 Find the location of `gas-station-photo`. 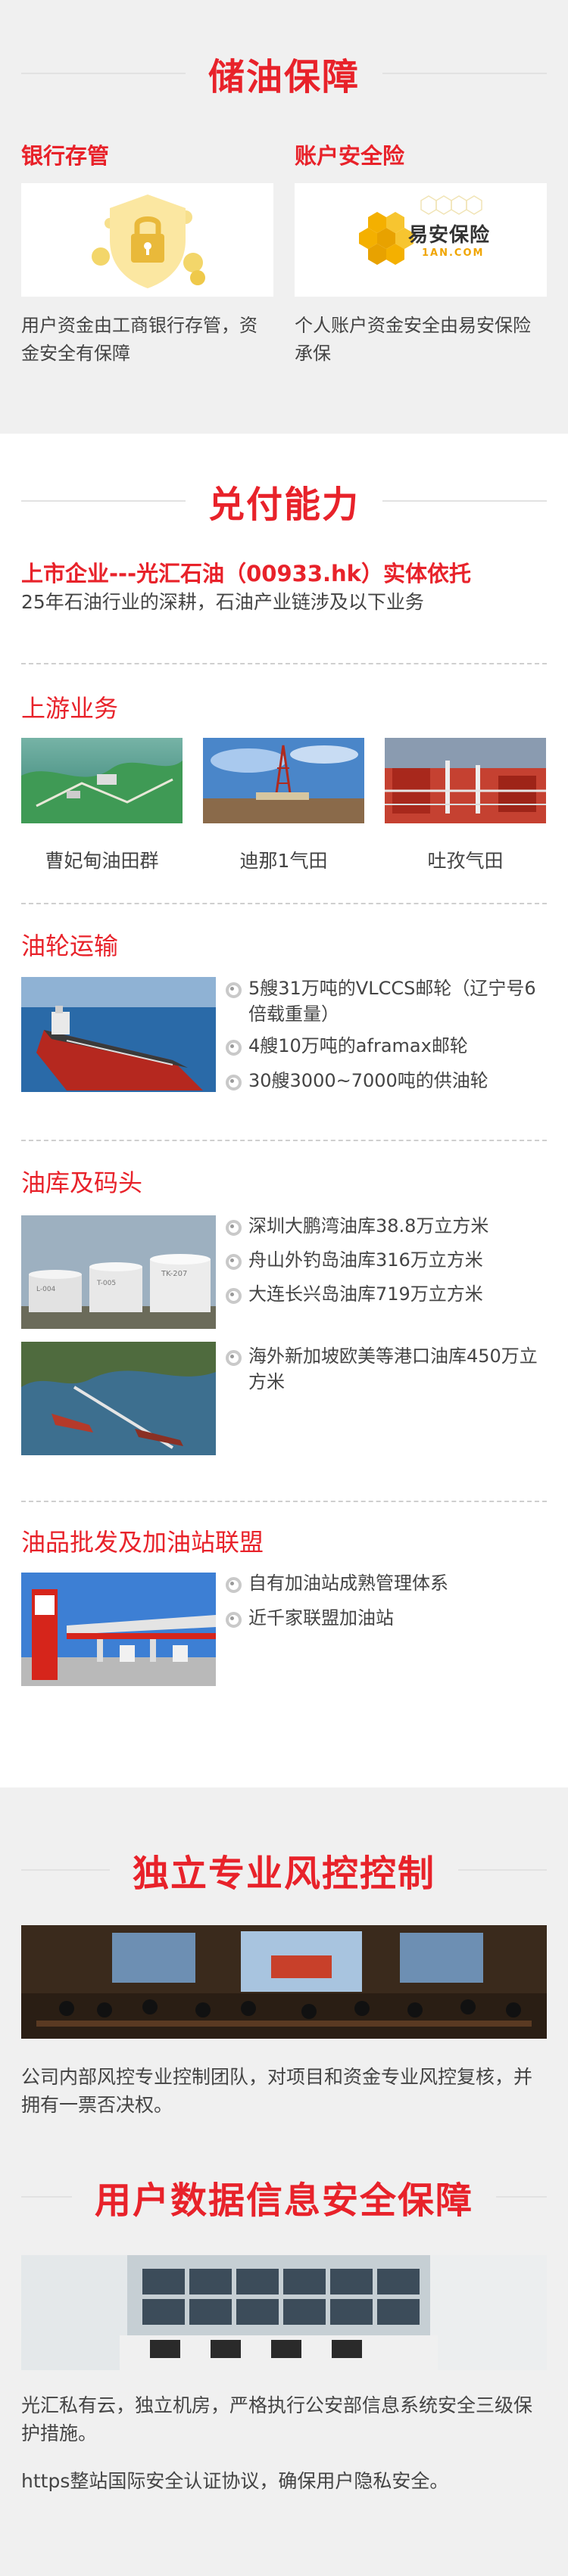

gas-station-photo is located at coordinates (118, 1629).